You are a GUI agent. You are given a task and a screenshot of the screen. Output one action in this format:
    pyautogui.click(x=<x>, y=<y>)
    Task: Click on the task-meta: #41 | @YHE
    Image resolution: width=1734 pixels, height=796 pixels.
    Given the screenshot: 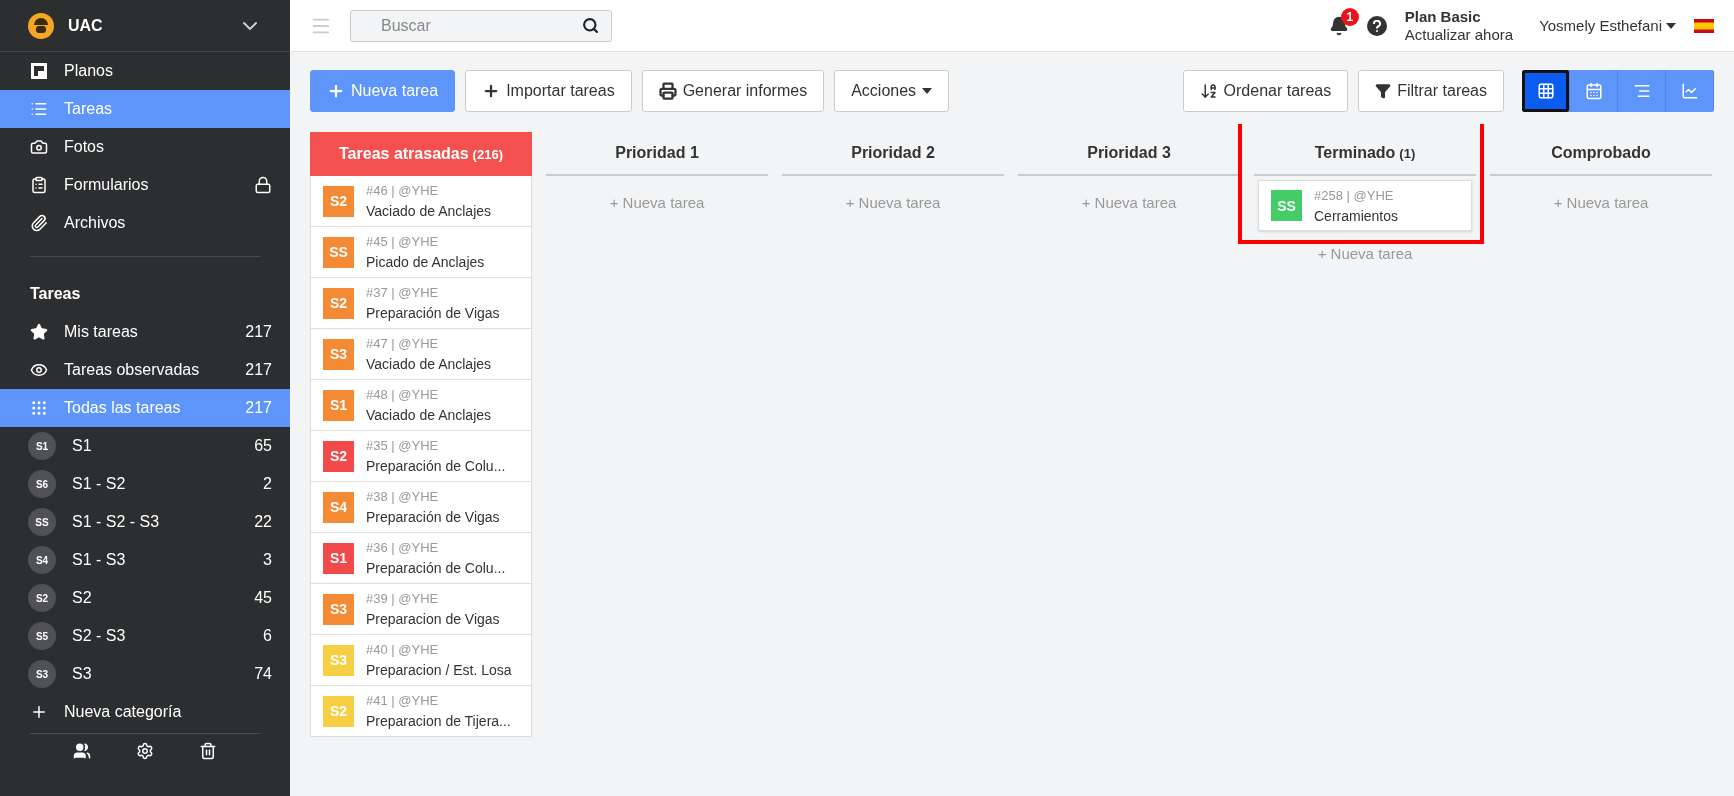 What is the action you would take?
    pyautogui.click(x=403, y=701)
    